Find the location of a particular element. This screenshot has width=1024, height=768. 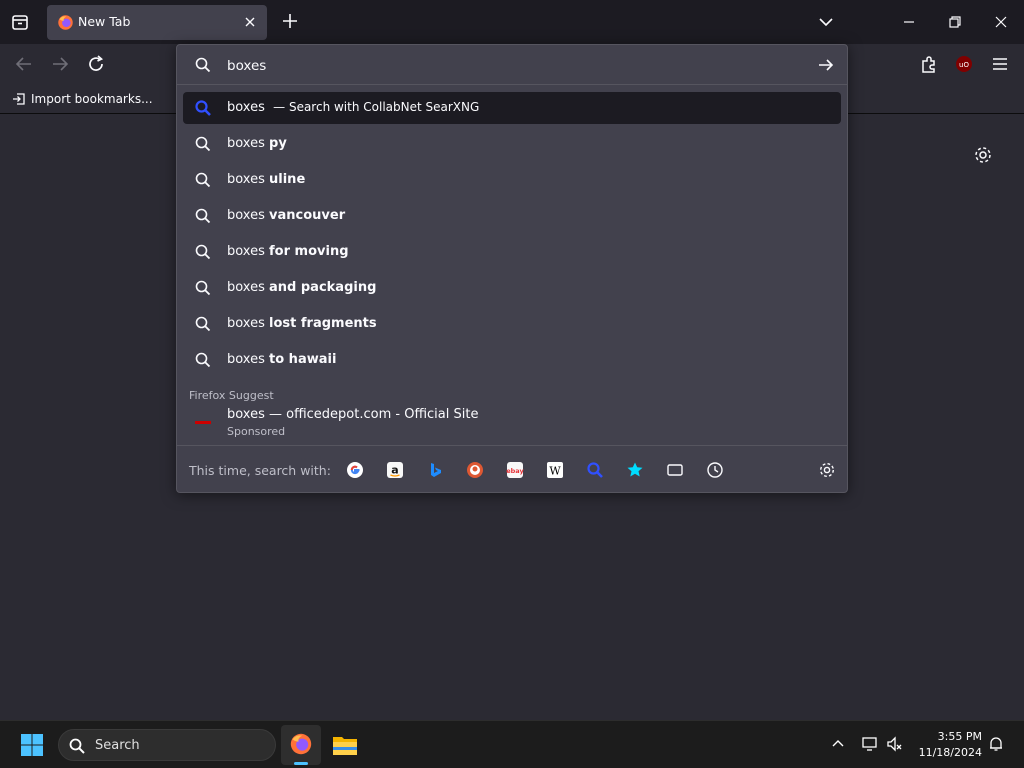

search-suggestion: boxes uline is located at coordinates (512, 180).